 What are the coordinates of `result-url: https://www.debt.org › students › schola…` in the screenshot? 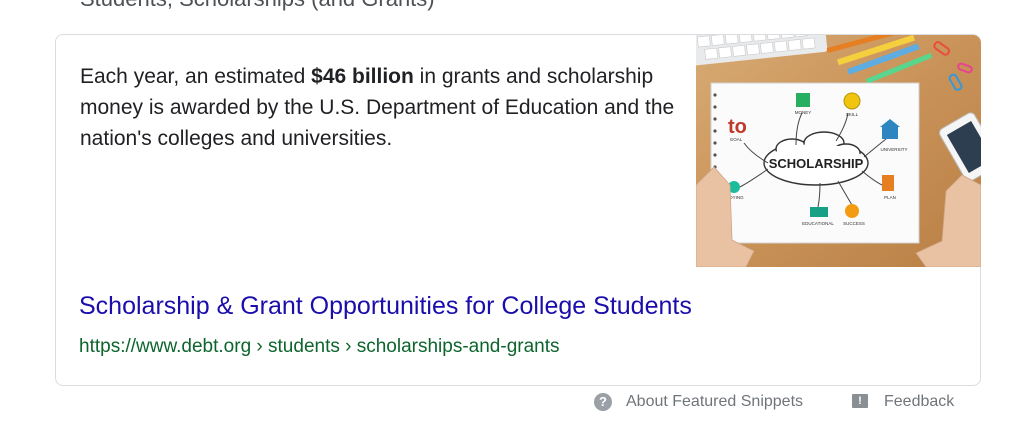 It's located at (319, 347).